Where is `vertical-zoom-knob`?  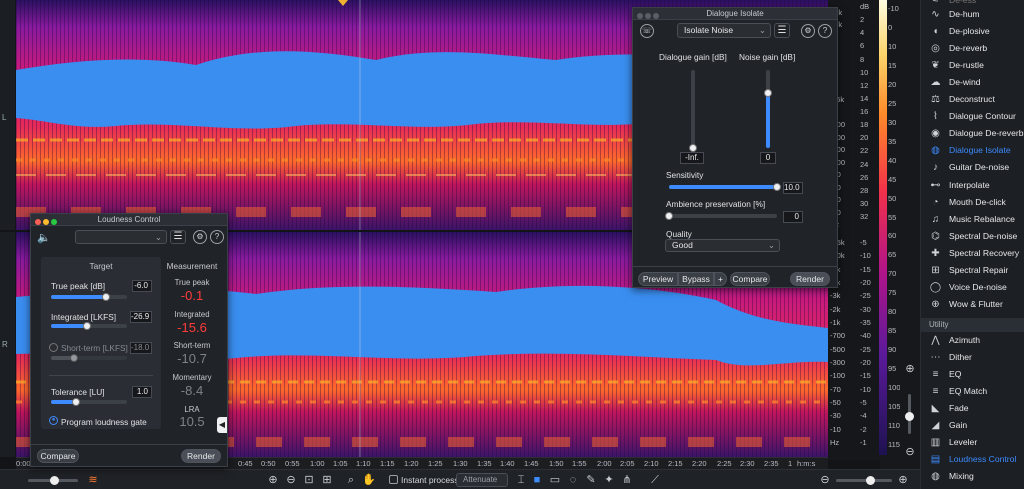
vertical-zoom-knob is located at coordinates (909, 416).